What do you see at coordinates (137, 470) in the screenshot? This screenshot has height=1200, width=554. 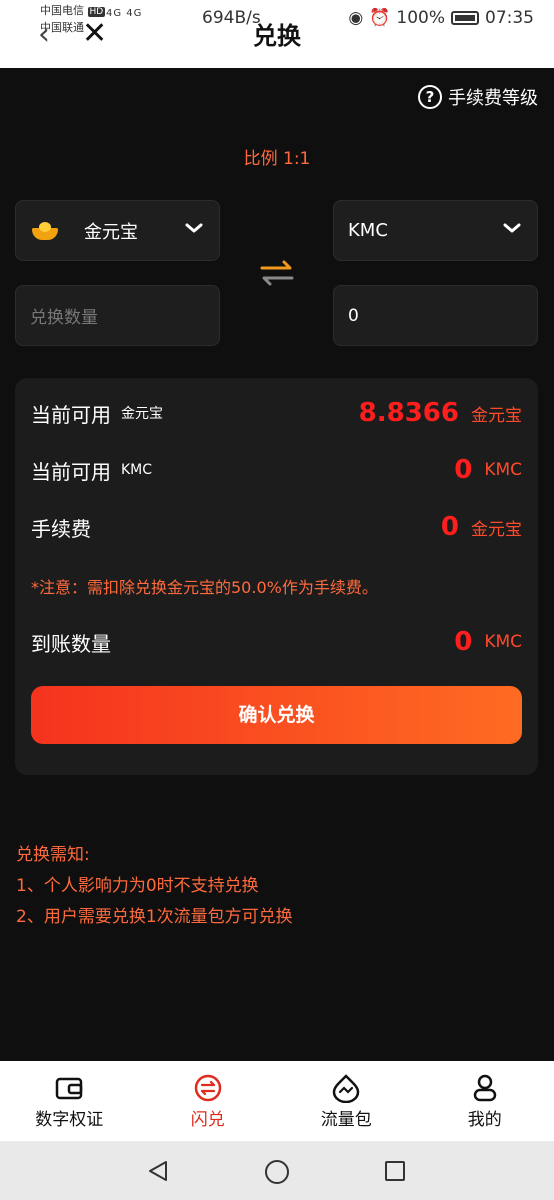 I see `available-currency: KMC` at bounding box center [137, 470].